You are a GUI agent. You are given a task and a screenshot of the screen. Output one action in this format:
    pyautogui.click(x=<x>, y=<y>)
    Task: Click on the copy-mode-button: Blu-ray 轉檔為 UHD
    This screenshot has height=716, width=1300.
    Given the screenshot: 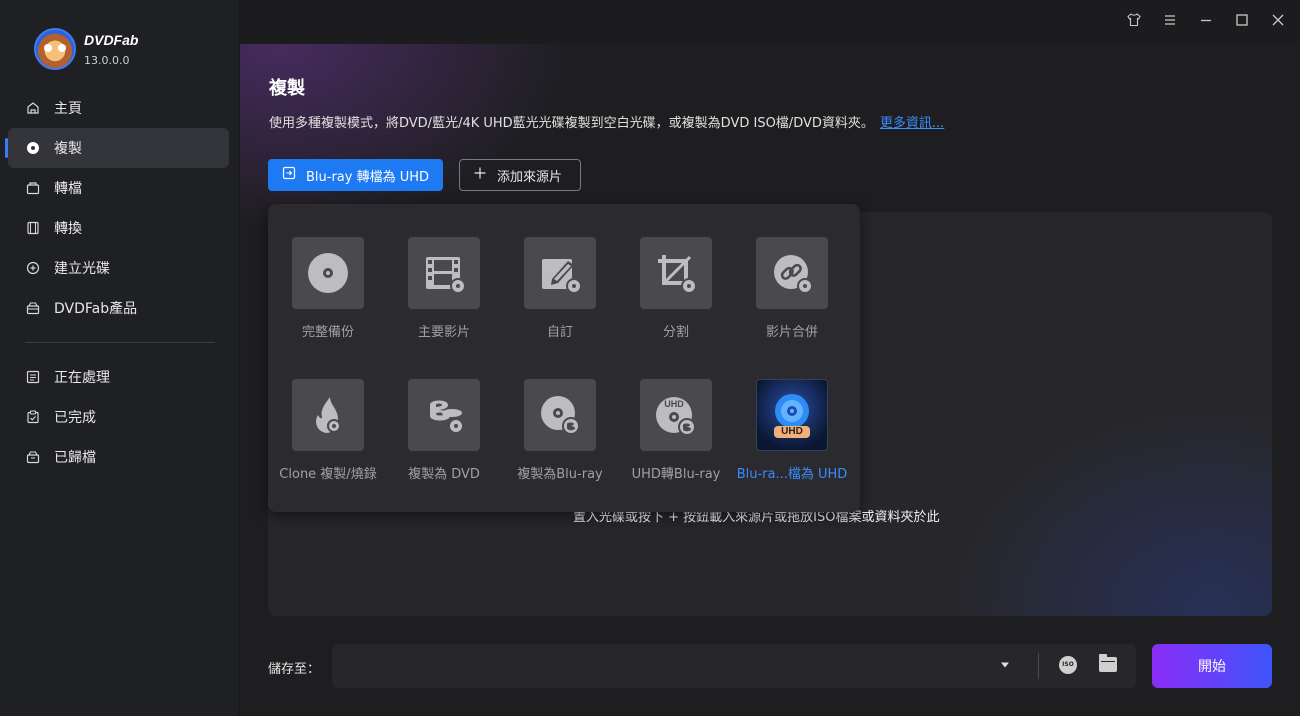 What is the action you would take?
    pyautogui.click(x=355, y=175)
    